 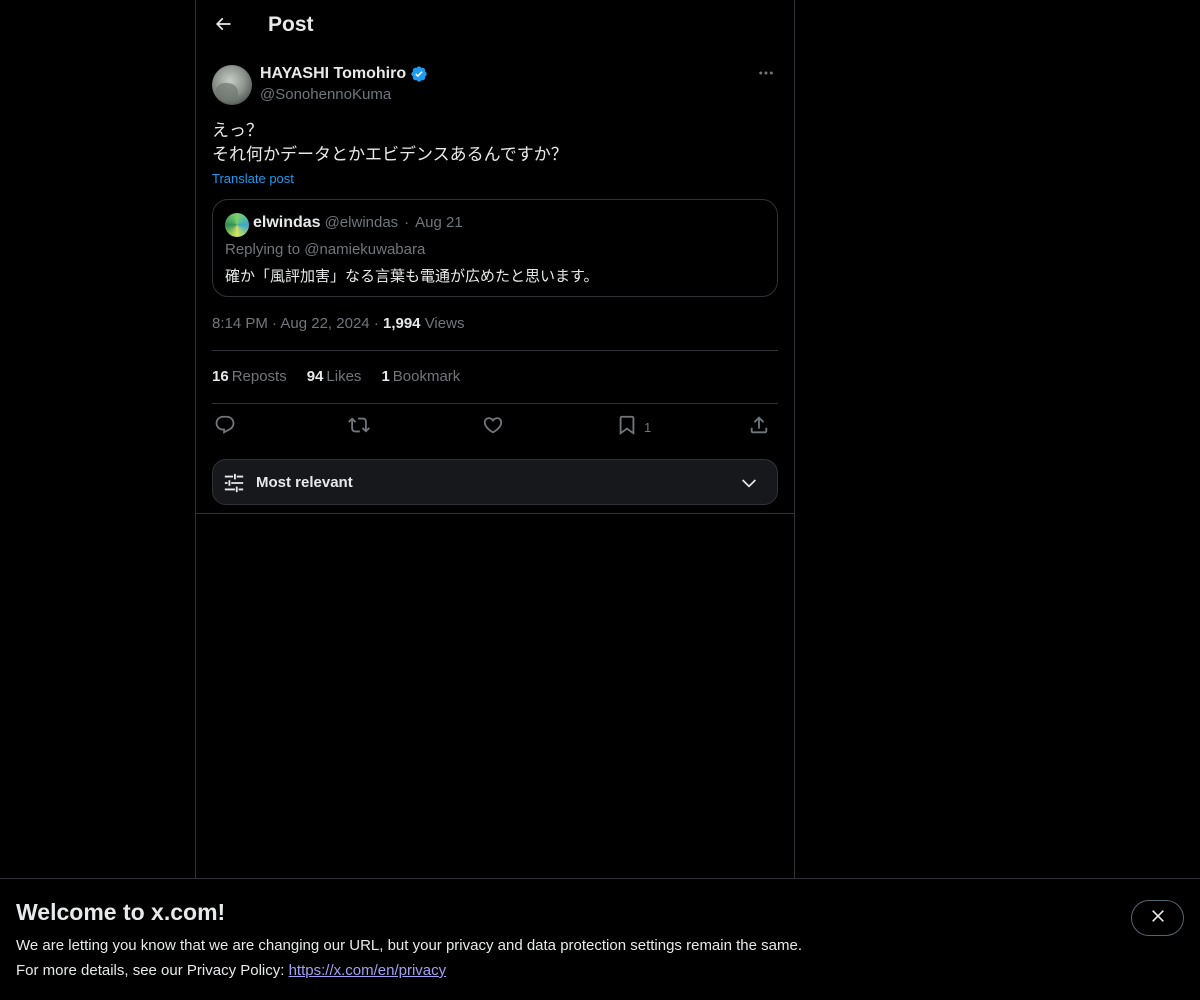 I want to click on likes-count: 94, so click(x=315, y=376).